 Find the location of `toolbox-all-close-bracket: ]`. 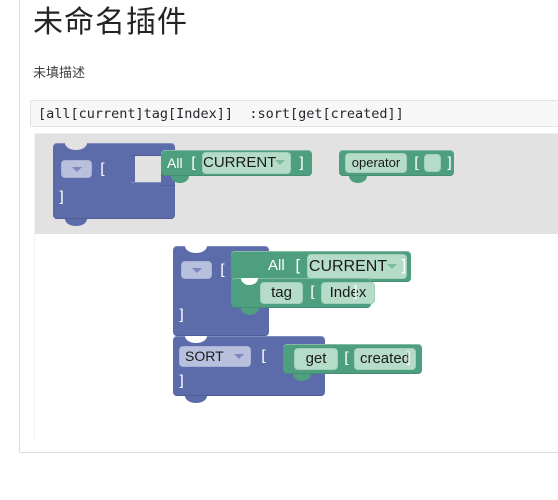

toolbox-all-close-bracket: ] is located at coordinates (302, 163).